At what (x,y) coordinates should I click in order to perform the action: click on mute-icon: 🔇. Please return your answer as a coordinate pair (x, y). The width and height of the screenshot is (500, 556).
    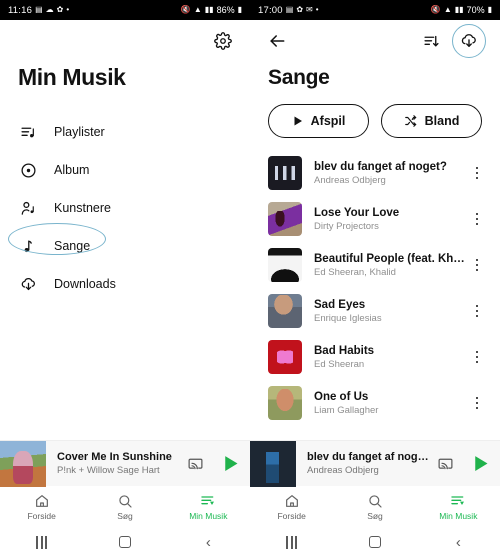
    Looking at the image, I should click on (185, 9).